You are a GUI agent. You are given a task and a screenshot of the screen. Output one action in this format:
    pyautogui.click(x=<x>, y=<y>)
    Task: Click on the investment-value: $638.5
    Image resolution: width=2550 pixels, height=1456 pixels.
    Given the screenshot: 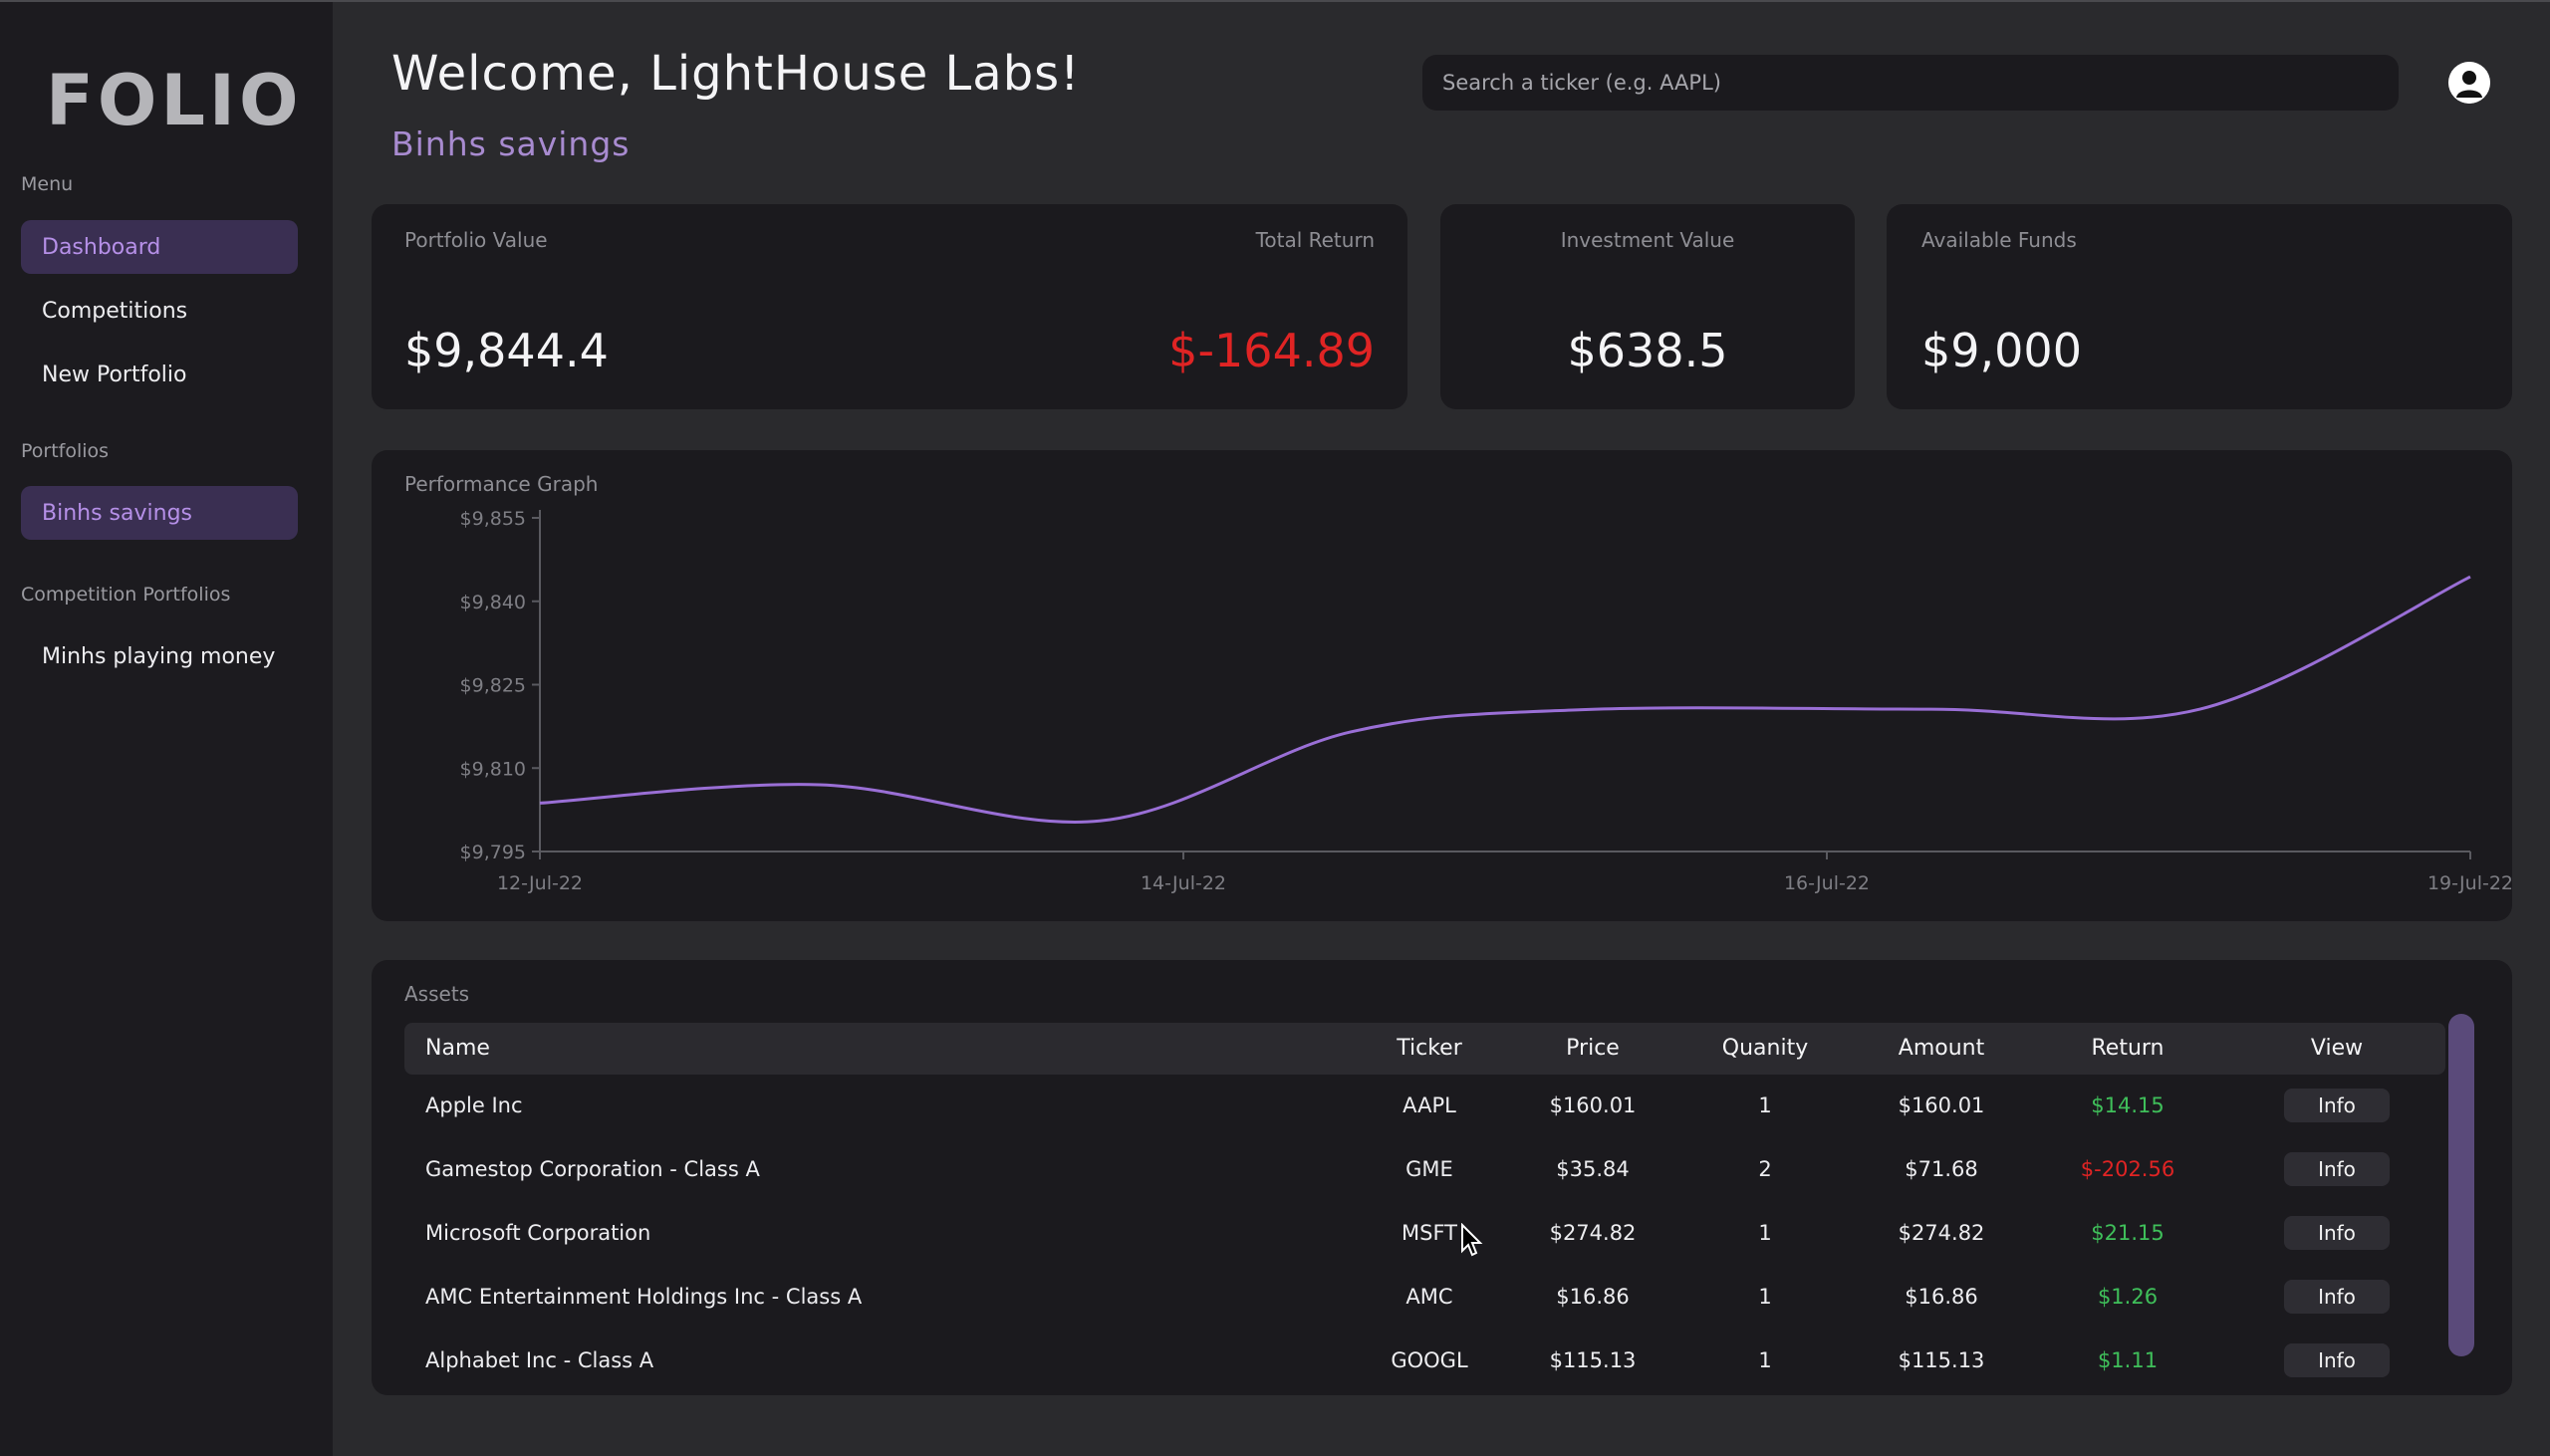 What is the action you would take?
    pyautogui.click(x=1647, y=350)
    